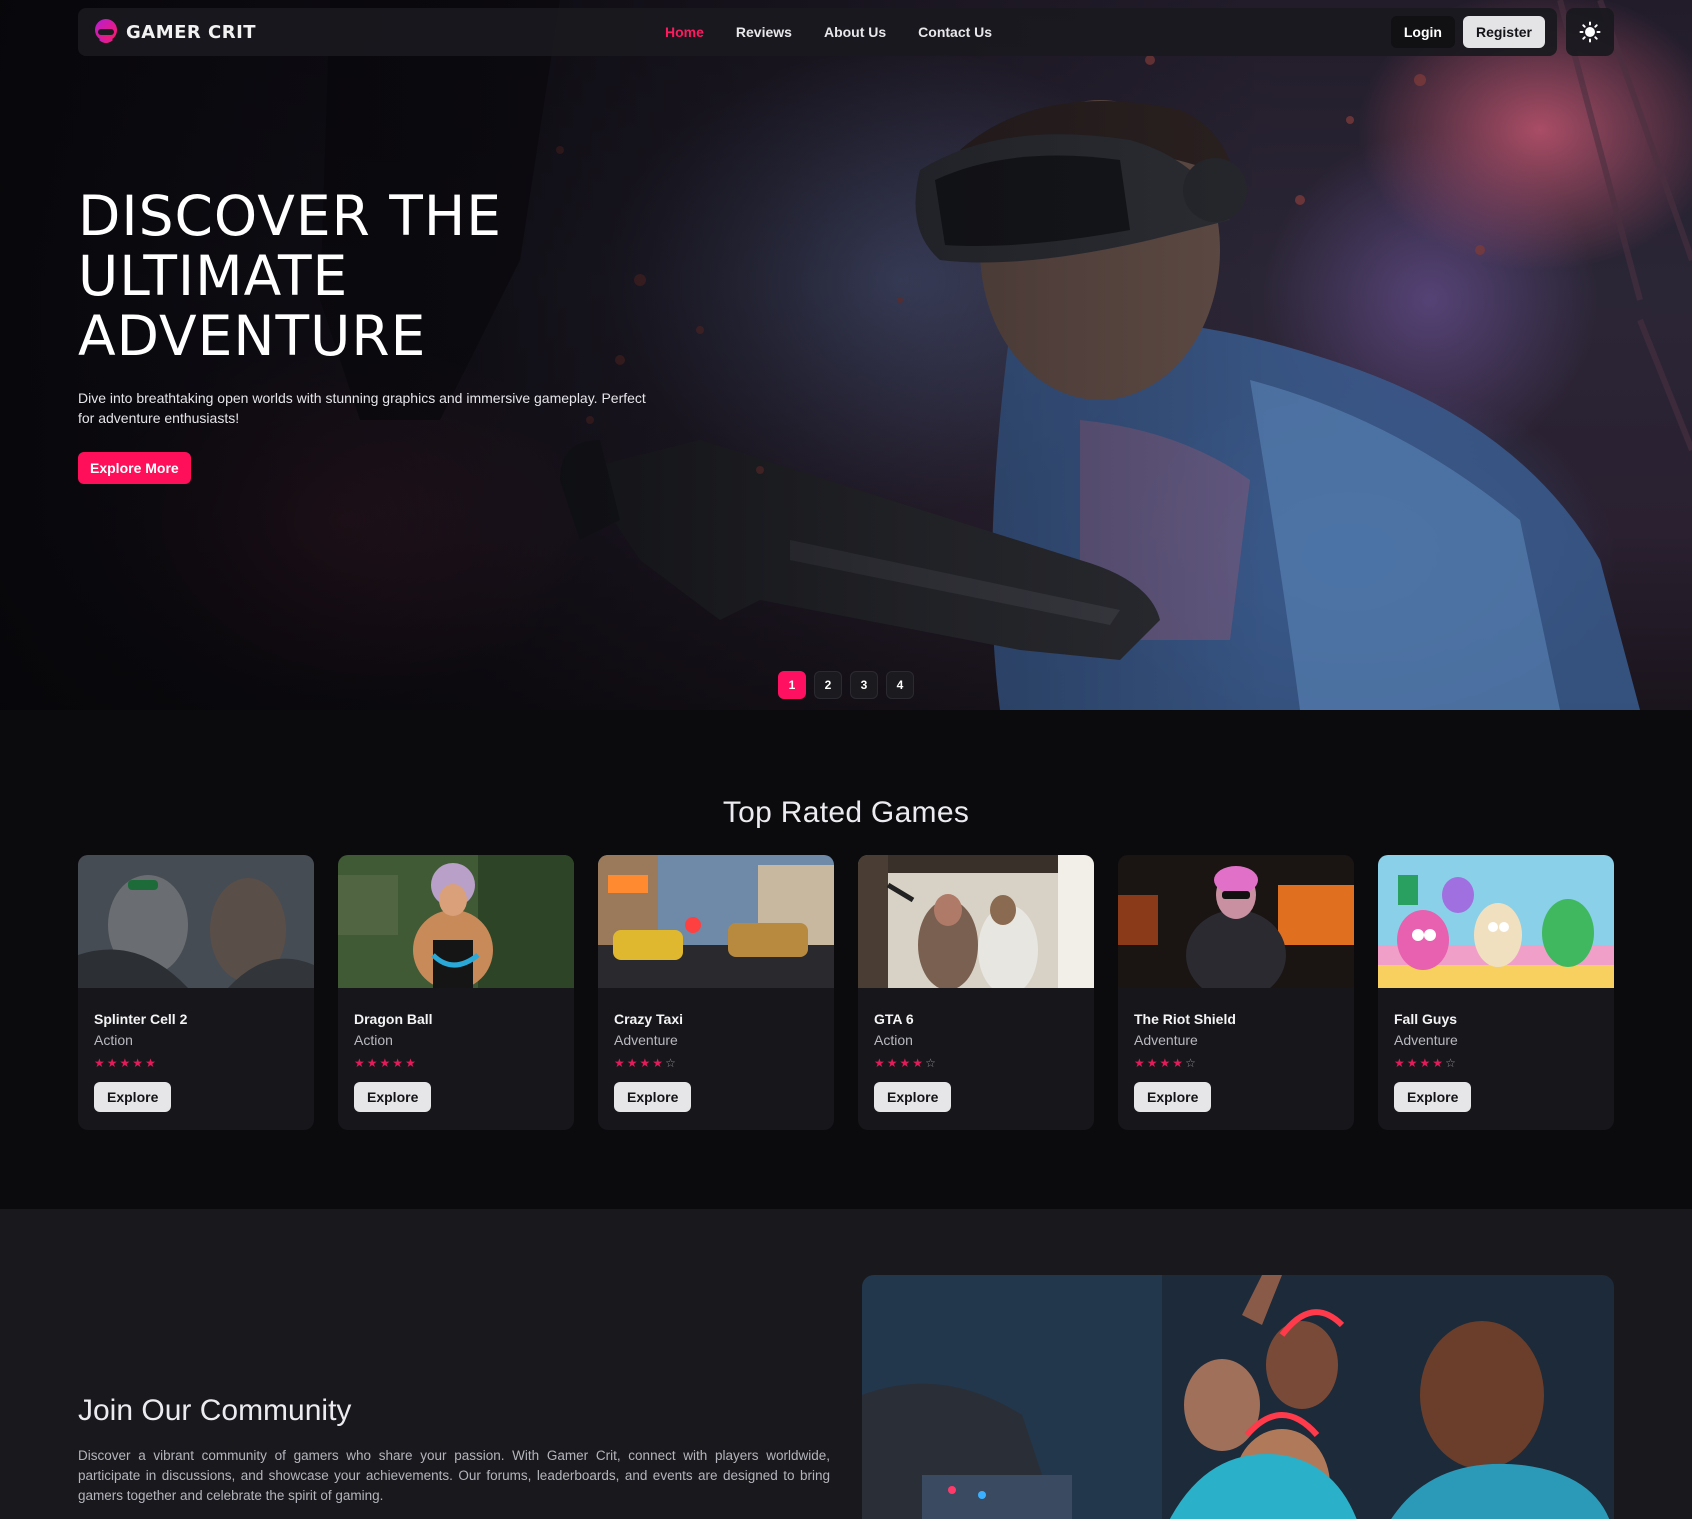 This screenshot has height=1519, width=1692. Describe the element at coordinates (900, 685) in the screenshot. I see `carousel-dot-4: 4` at that location.